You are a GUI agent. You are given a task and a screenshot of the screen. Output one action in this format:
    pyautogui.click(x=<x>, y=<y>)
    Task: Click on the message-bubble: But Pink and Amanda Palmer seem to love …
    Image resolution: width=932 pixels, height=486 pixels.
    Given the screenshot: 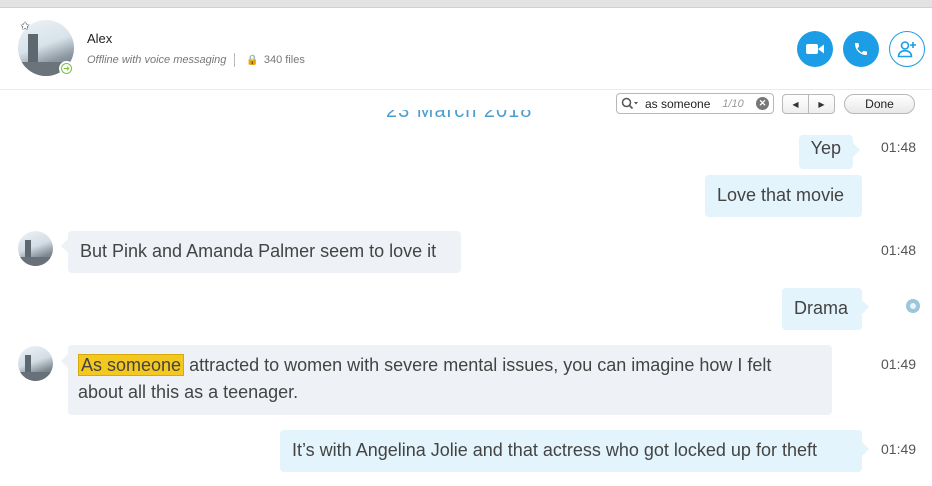 What is the action you would take?
    pyautogui.click(x=264, y=252)
    